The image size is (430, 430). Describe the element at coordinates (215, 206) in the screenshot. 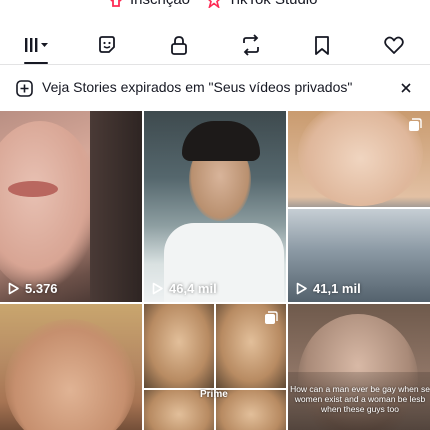

I see `video-thumbnail-2: 46,4 mil` at that location.